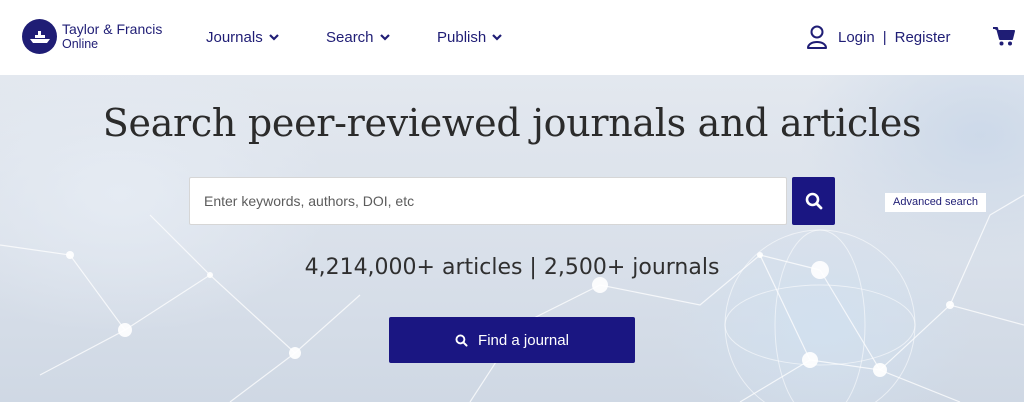 This screenshot has height=402, width=1024. I want to click on site-stats: 4,214,000+ articles | 2,500+ journals, so click(512, 267).